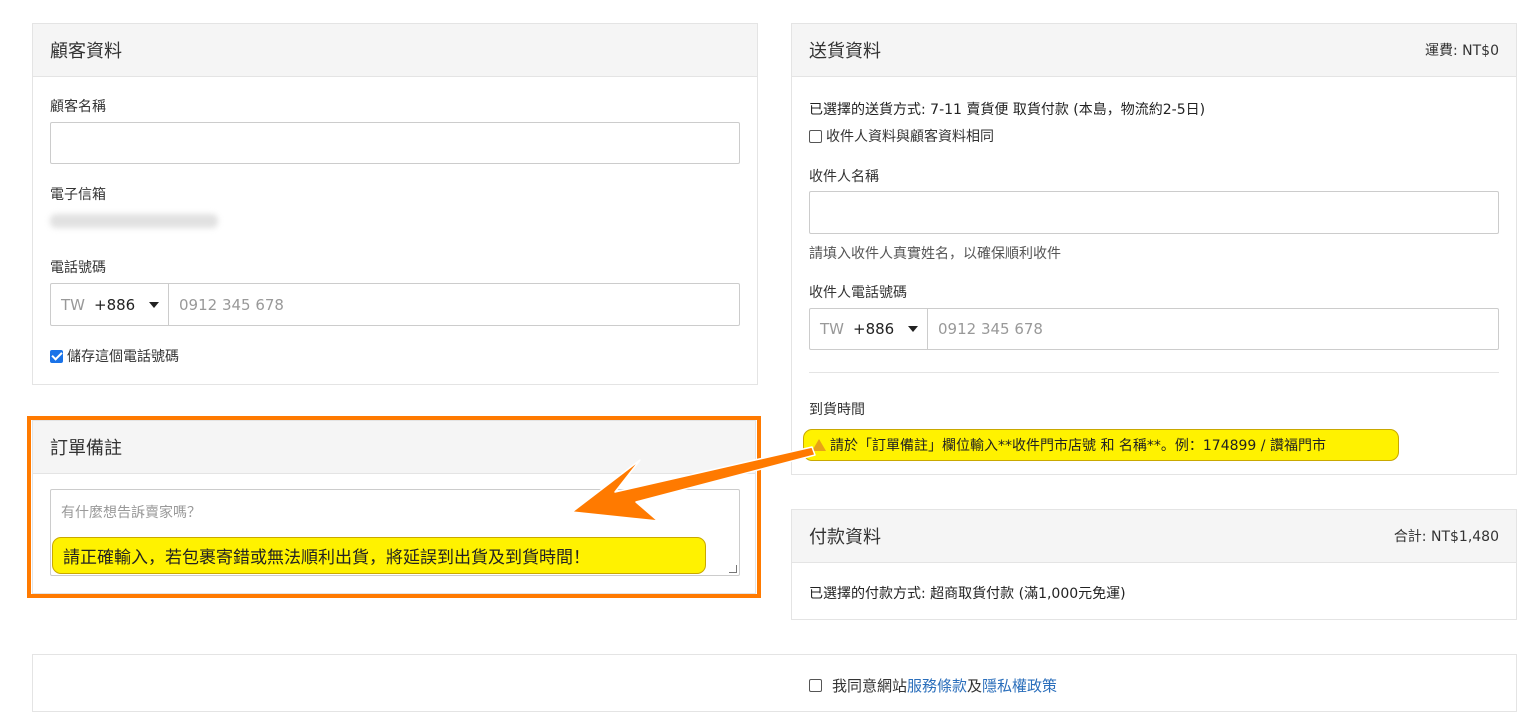  Describe the element at coordinates (967, 594) in the screenshot. I see `payment-method-text: 已選擇的付款方式: 超商取貨付款 (滿1,000元免運)` at that location.